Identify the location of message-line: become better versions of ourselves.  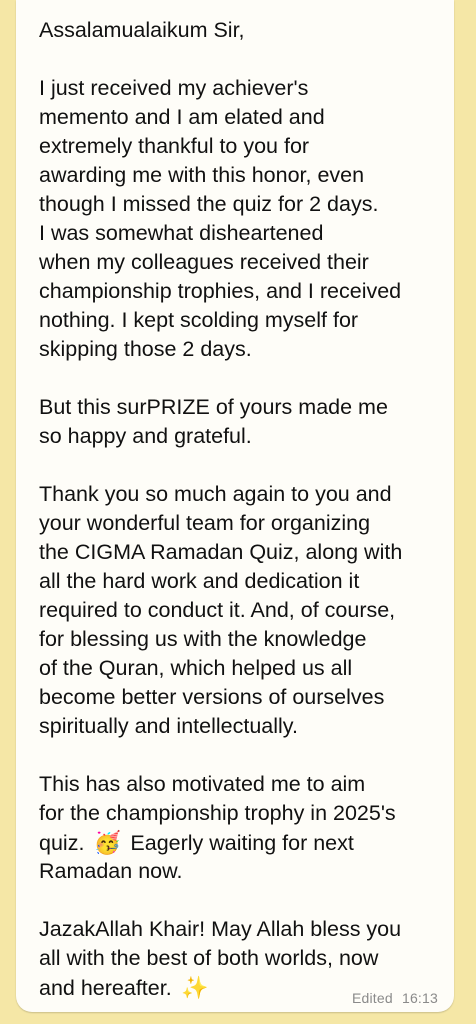
(212, 697).